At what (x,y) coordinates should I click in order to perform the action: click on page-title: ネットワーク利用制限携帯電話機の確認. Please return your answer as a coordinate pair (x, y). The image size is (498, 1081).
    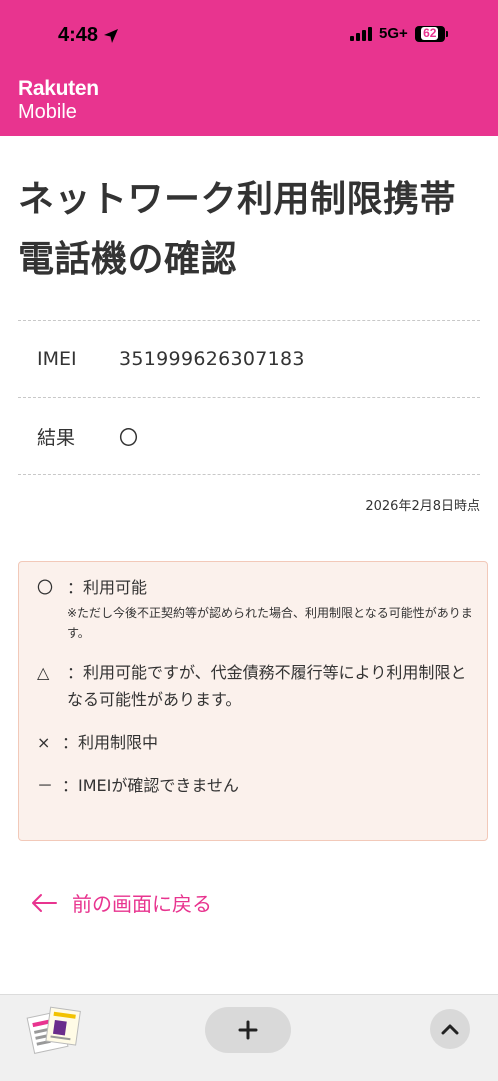
    Looking at the image, I should click on (237, 229).